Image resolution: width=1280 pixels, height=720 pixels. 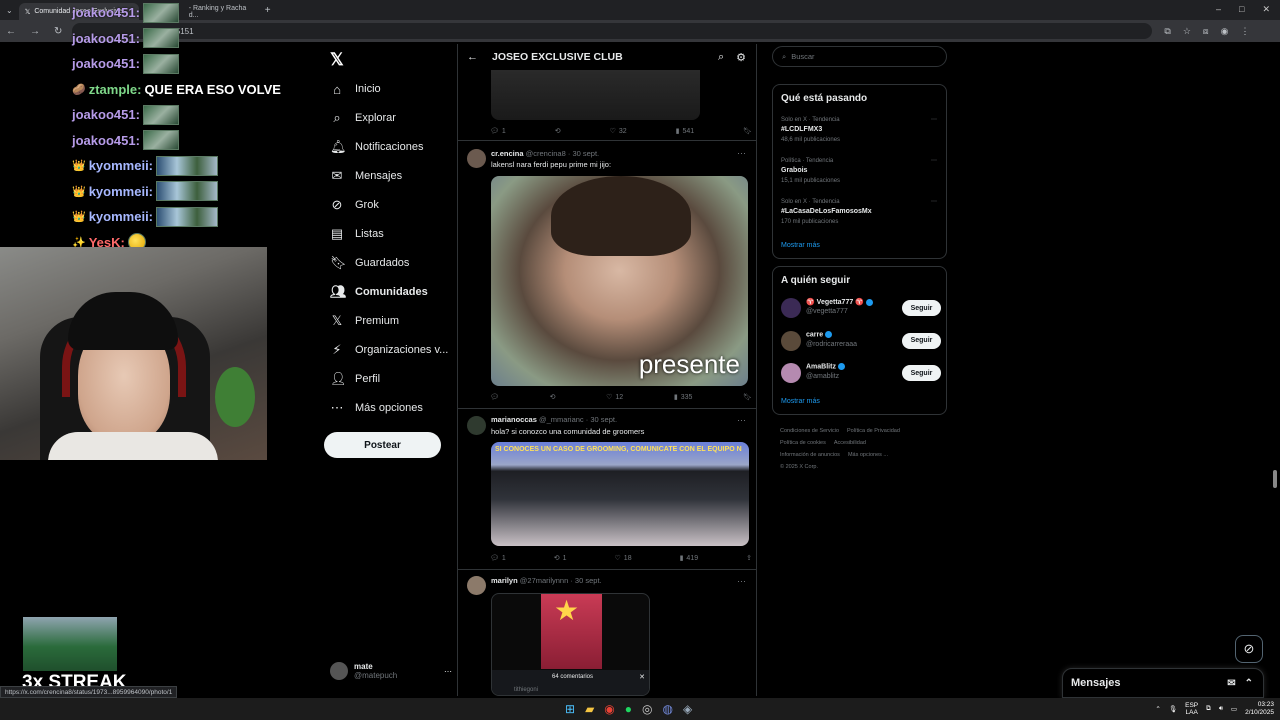 I want to click on compose-message-icon: ✉, so click(x=1231, y=683).